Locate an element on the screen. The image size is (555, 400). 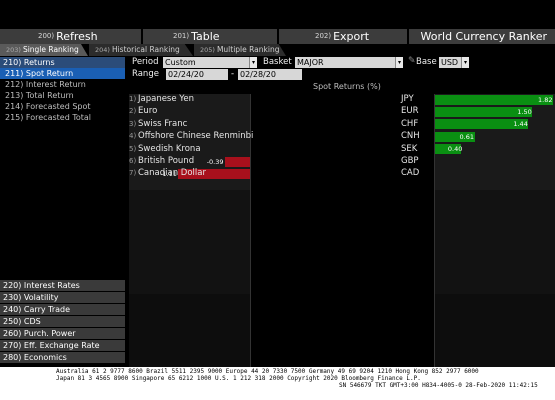
period-dropdown-icon: ▾ is located at coordinates (253, 62).